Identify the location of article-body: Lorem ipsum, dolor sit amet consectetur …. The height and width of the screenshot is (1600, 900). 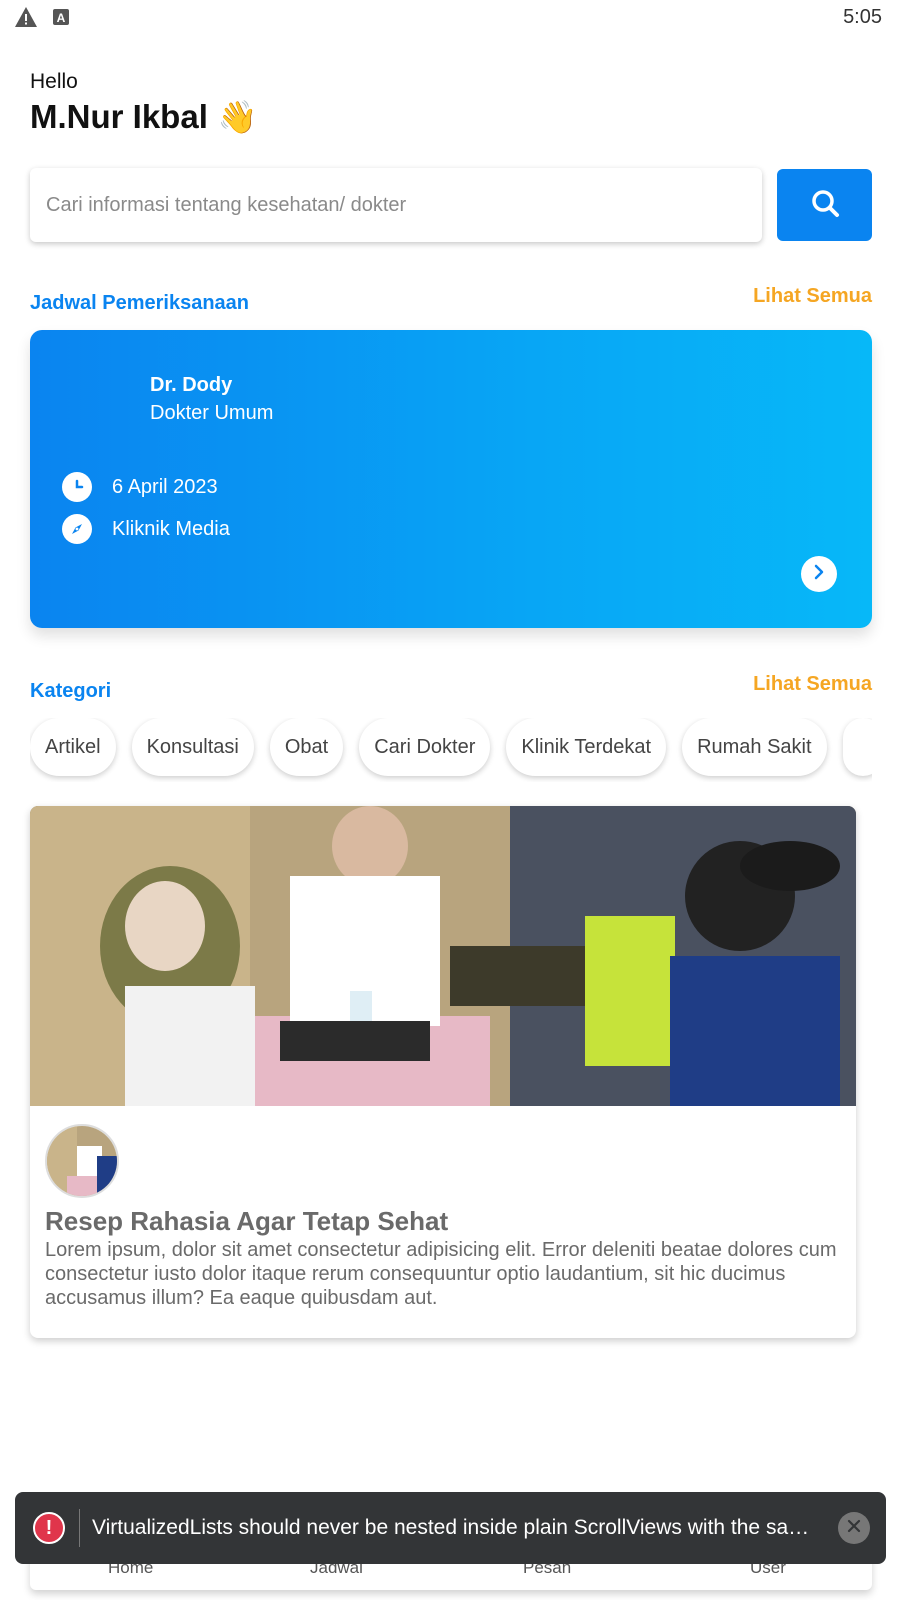
(441, 1274).